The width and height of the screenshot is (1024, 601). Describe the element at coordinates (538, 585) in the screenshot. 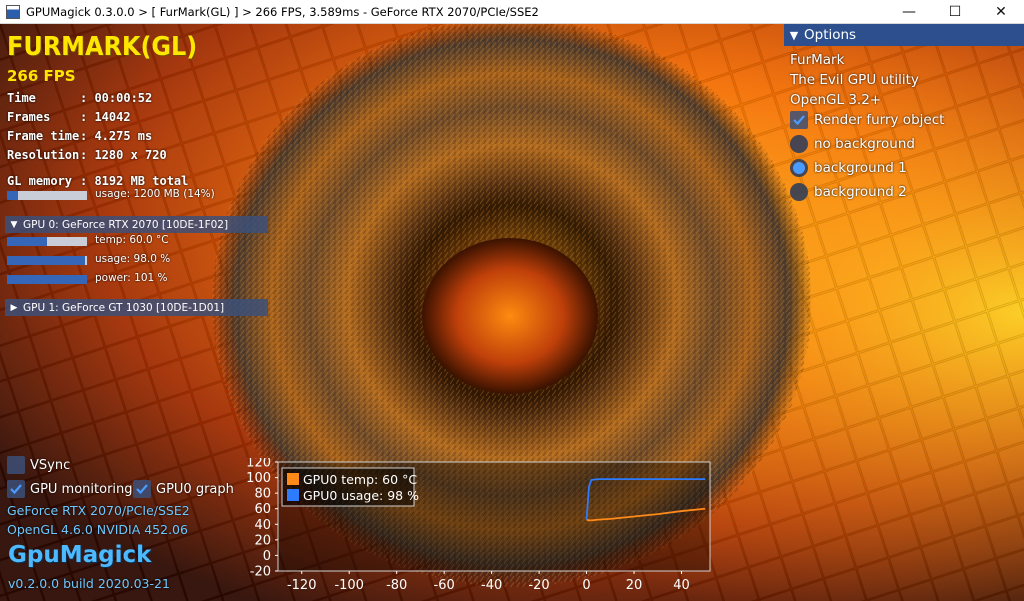

I see `graph-x-tick-label: -20` at that location.